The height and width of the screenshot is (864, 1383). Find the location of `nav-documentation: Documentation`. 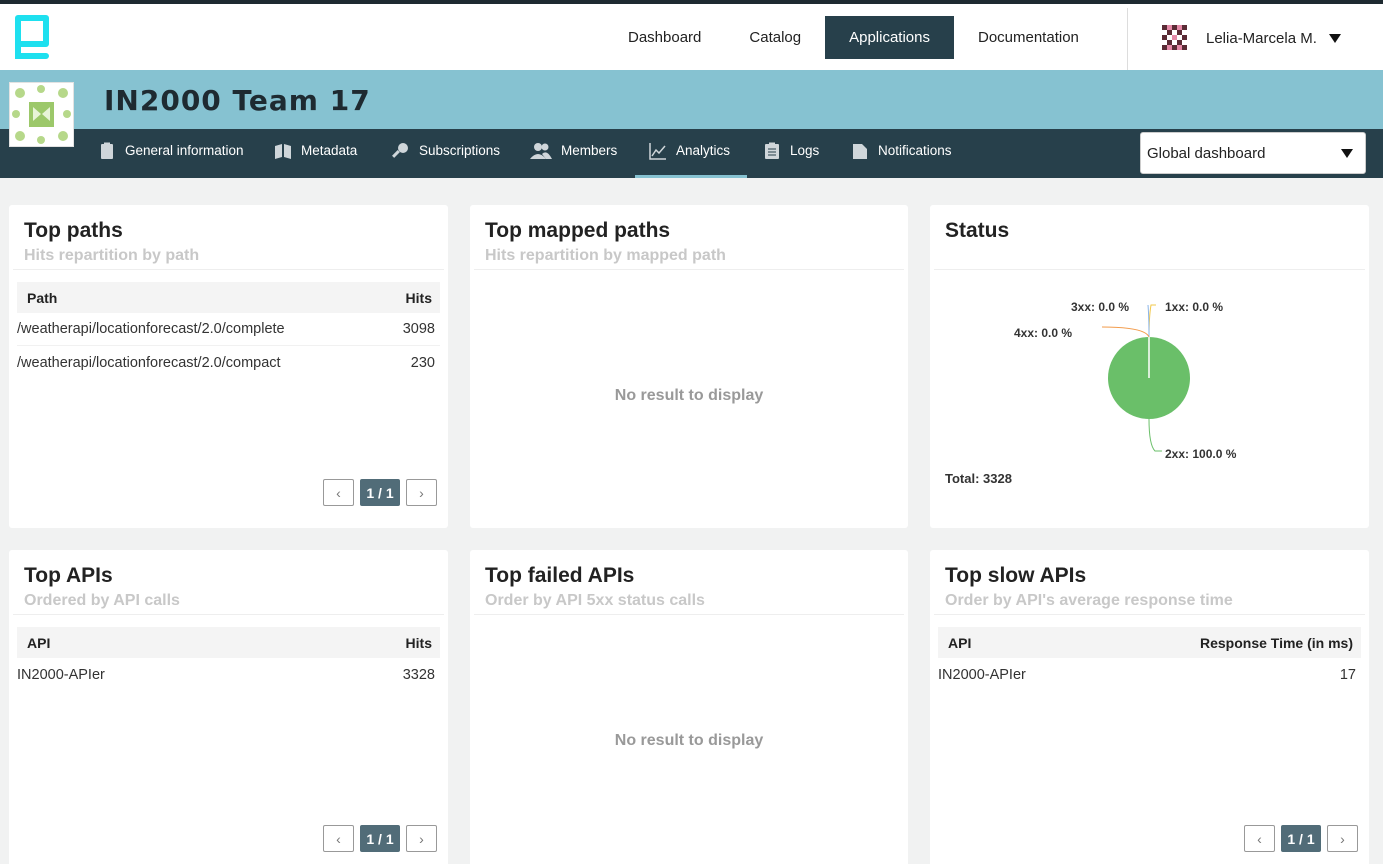

nav-documentation: Documentation is located at coordinates (1028, 37).